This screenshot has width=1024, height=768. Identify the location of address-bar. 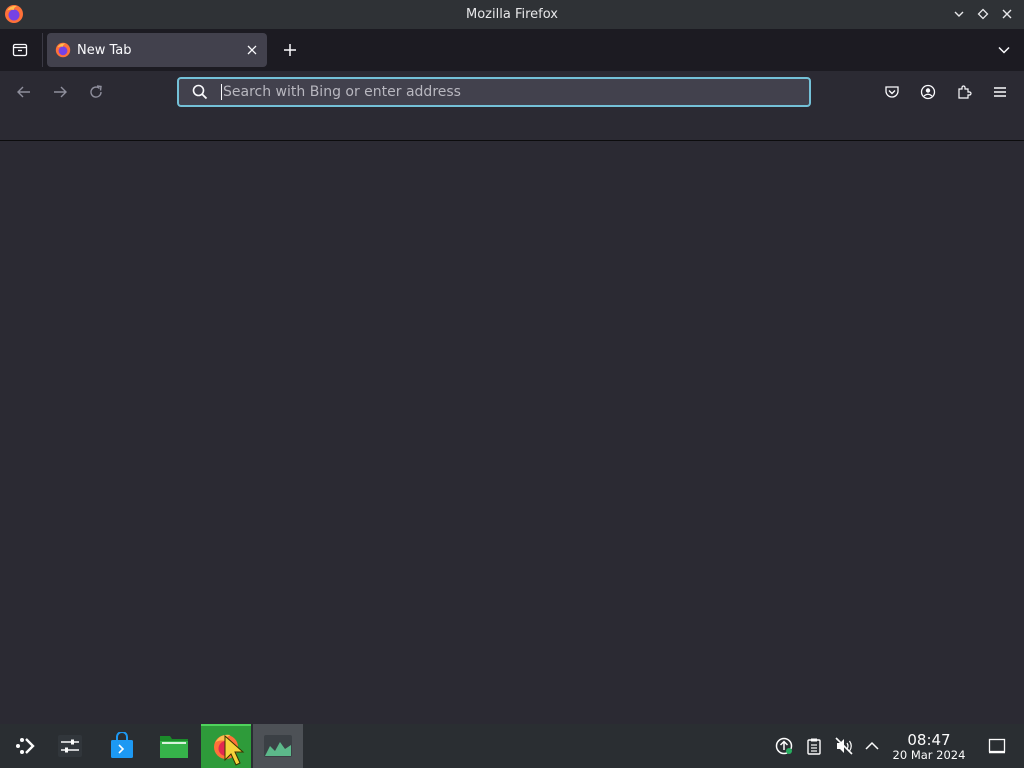
(494, 92).